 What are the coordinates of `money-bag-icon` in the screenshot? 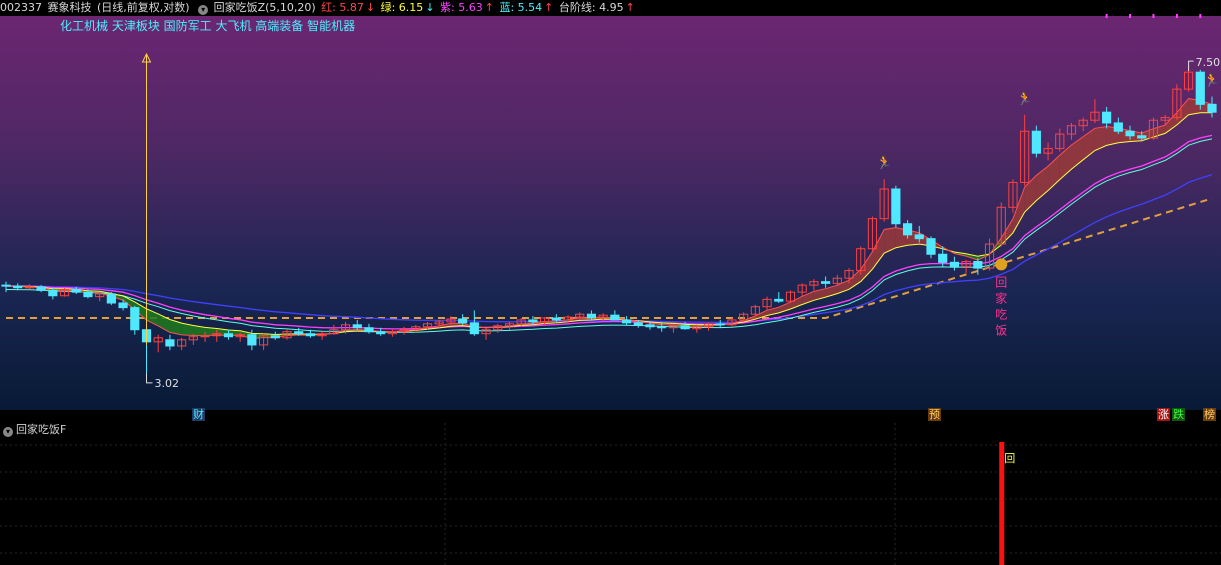 It's located at (1001, 264).